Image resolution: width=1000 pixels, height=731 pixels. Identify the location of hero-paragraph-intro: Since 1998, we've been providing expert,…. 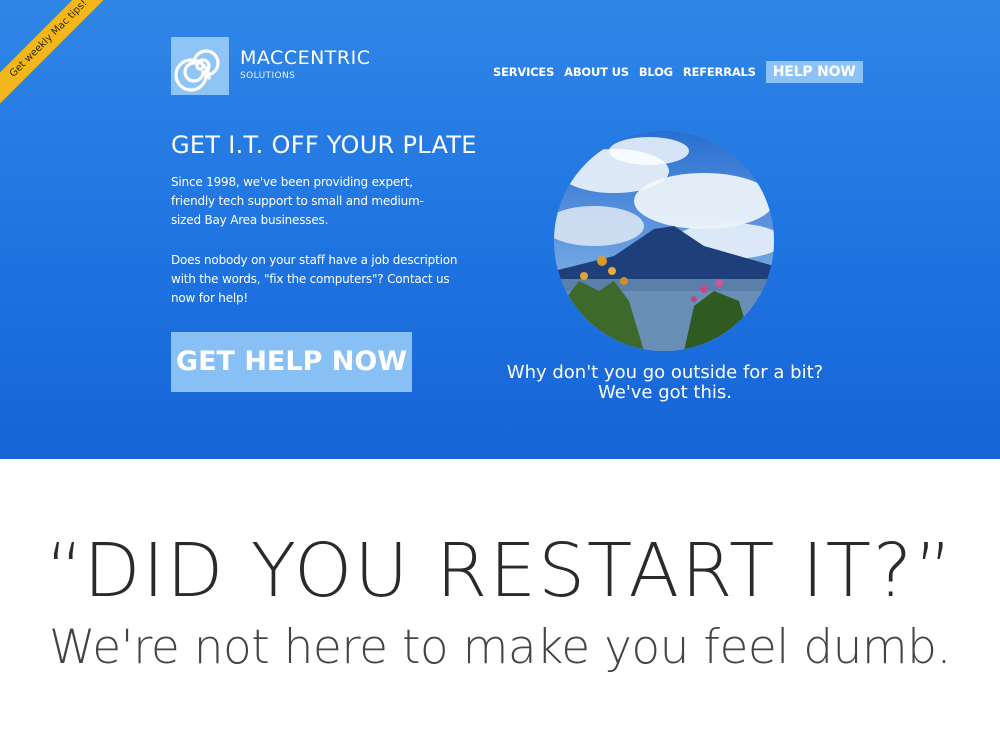
(297, 201).